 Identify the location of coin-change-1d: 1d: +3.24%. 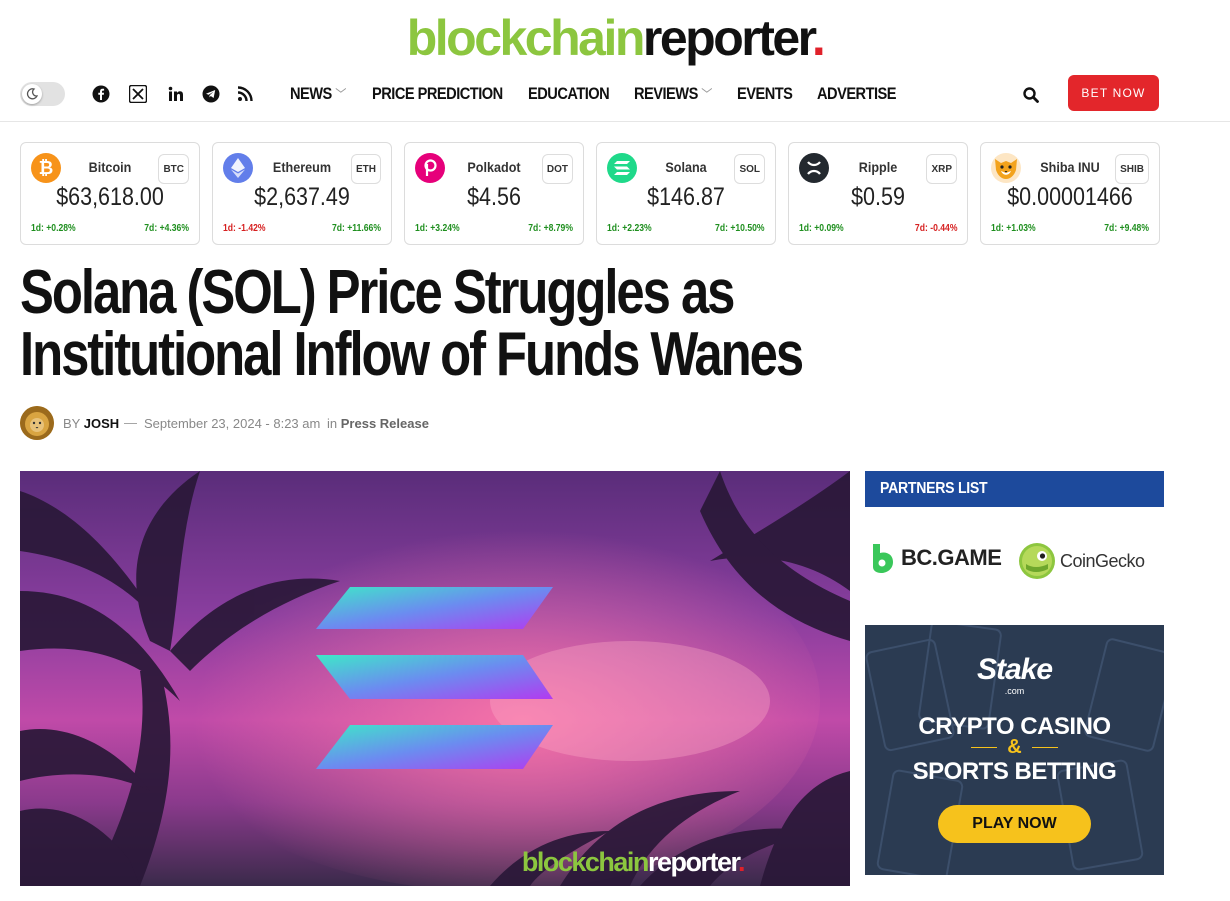
(437, 228).